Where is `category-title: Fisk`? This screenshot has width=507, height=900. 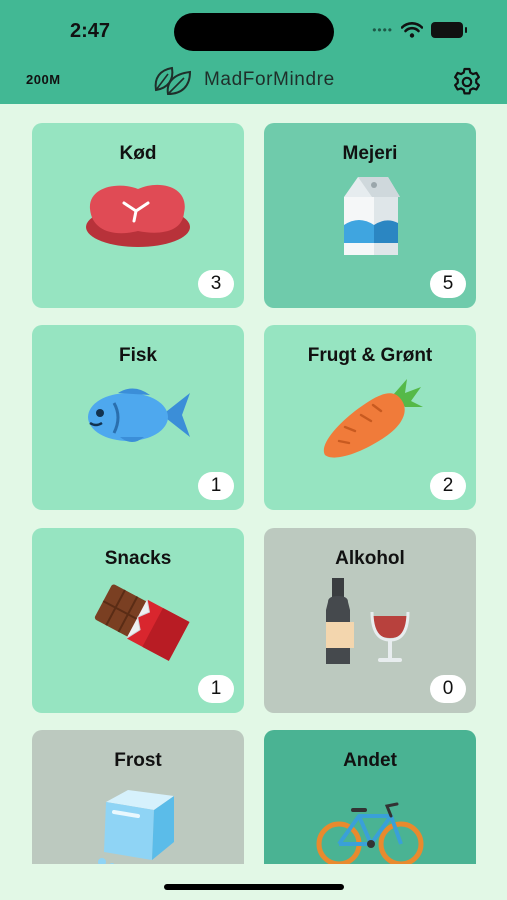 category-title: Fisk is located at coordinates (138, 355).